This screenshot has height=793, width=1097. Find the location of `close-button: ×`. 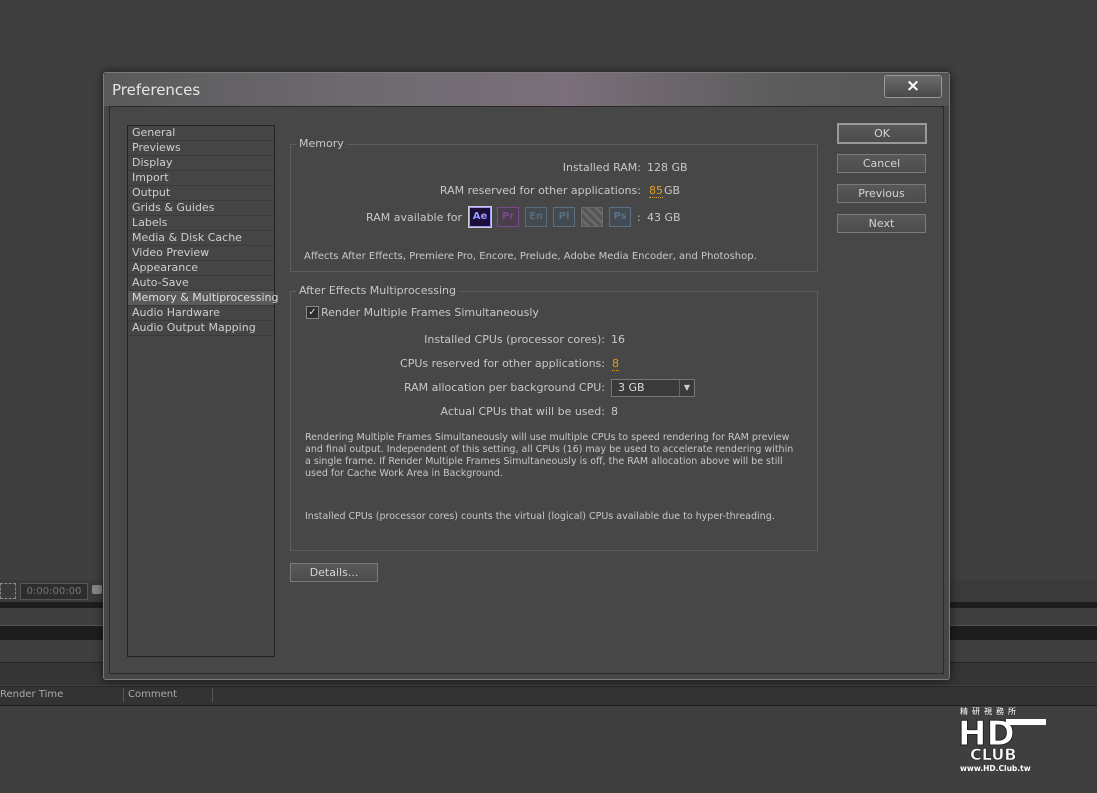

close-button: × is located at coordinates (913, 86).